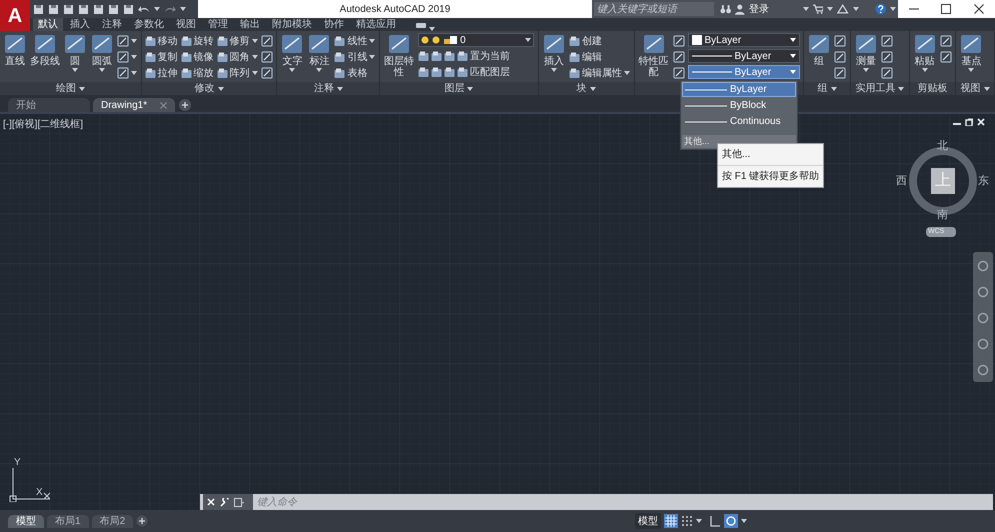 This screenshot has width=995, height=532. What do you see at coordinates (866, 52) in the screenshot?
I see `ribbon-button: 测量` at bounding box center [866, 52].